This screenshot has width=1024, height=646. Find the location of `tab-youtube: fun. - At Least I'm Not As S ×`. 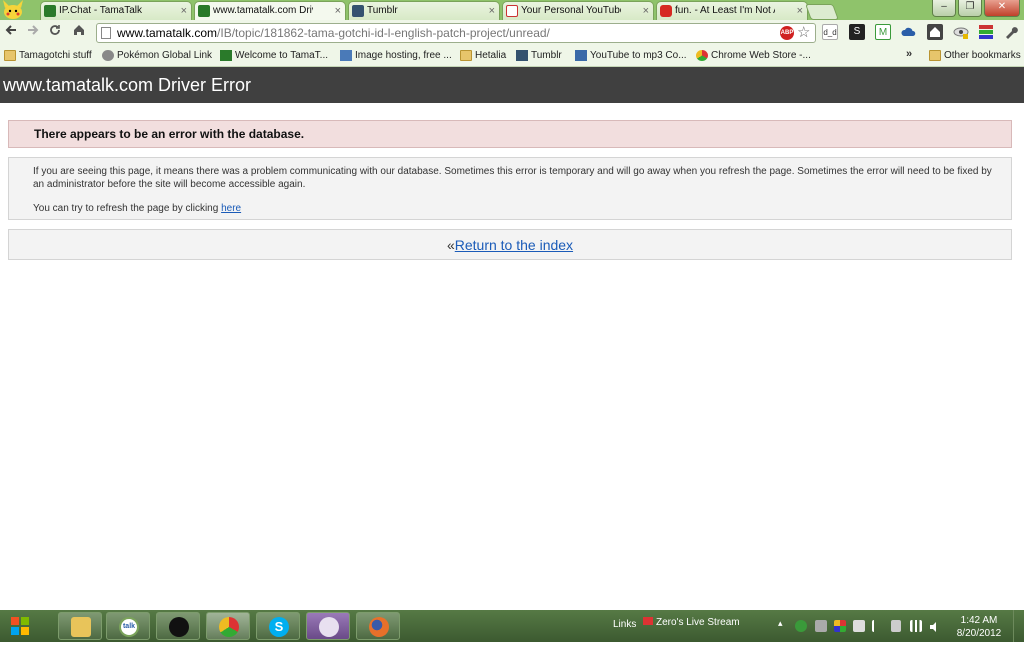

tab-youtube: fun. - At Least I'm Not As S × is located at coordinates (732, 10).